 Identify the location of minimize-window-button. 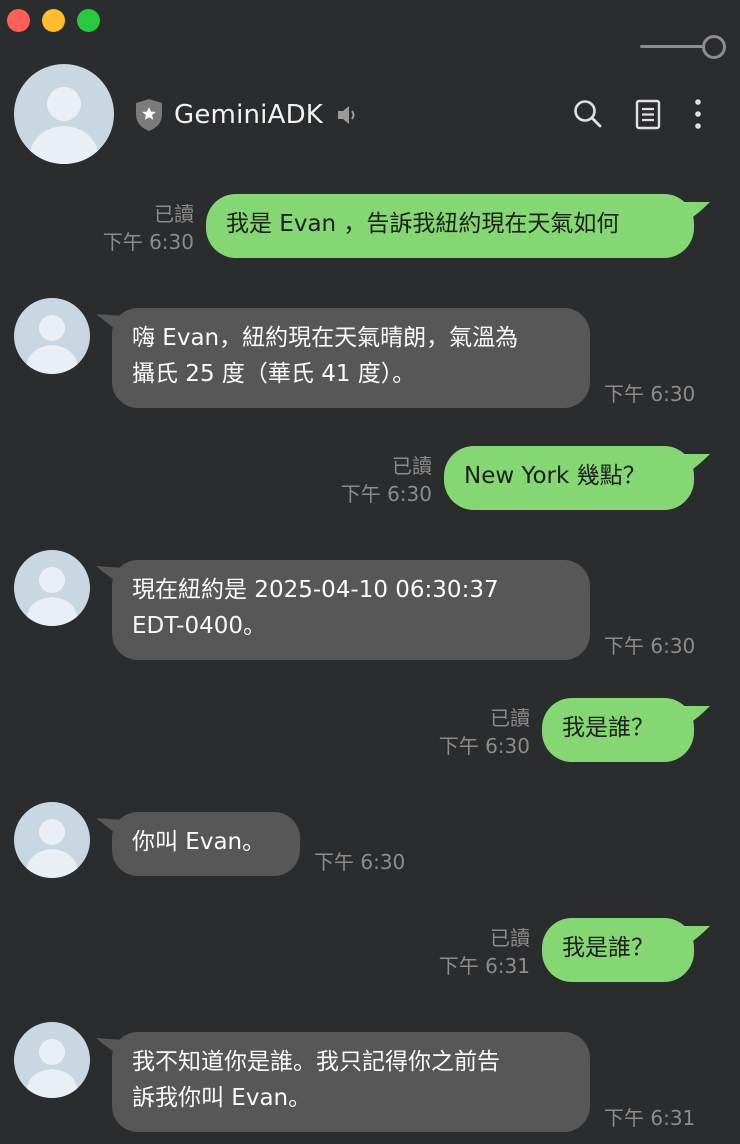
(53, 20).